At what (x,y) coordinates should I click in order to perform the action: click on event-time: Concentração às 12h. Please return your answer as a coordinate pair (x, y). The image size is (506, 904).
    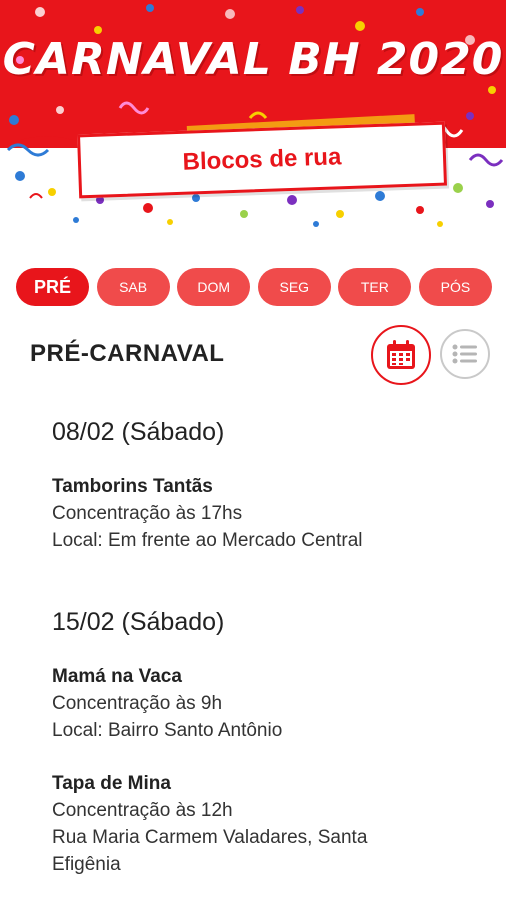
    Looking at the image, I should click on (142, 810).